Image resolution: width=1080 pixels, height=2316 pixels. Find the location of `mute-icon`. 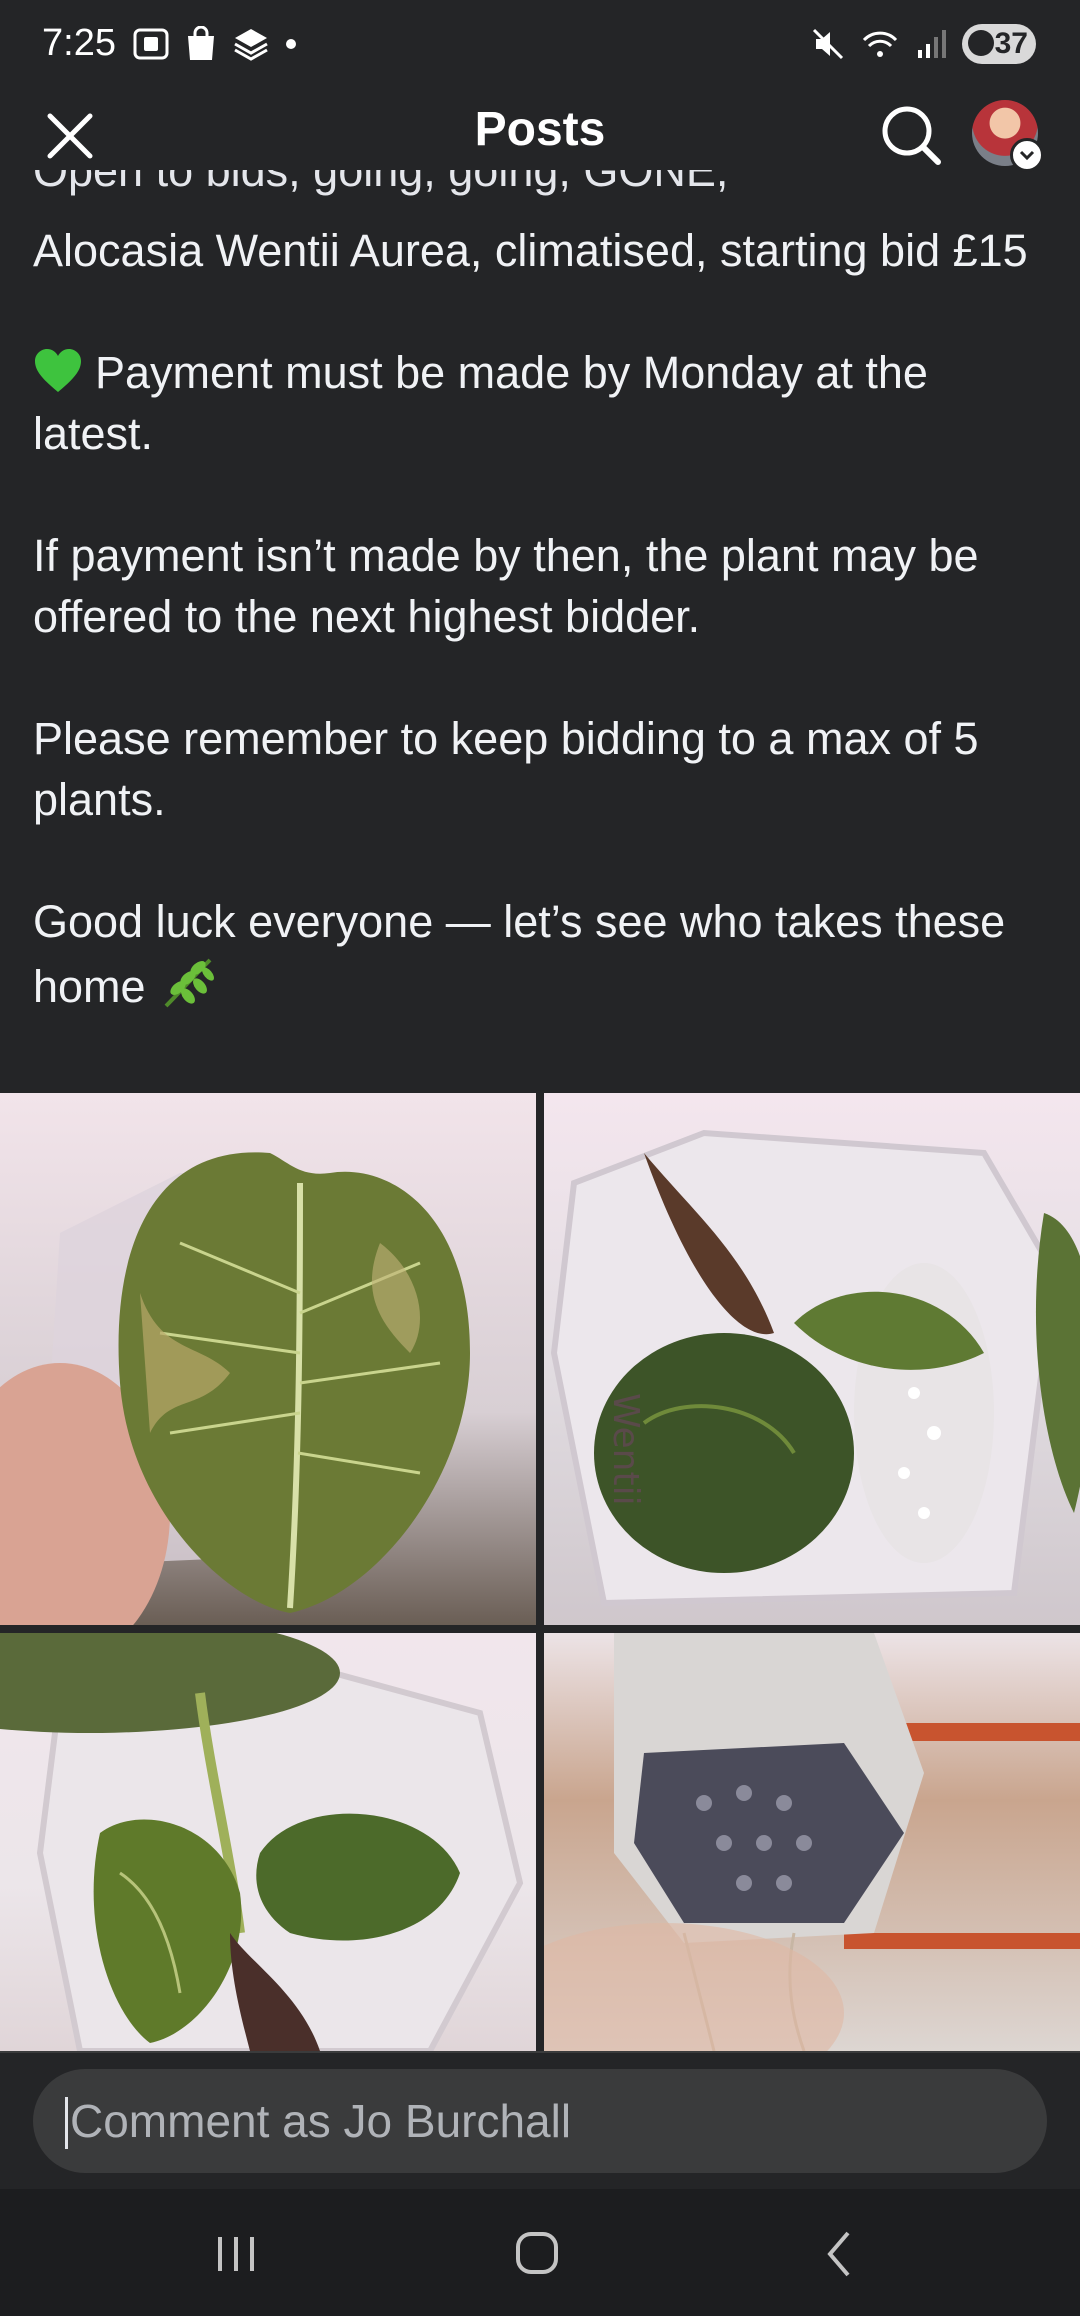

mute-icon is located at coordinates (828, 44).